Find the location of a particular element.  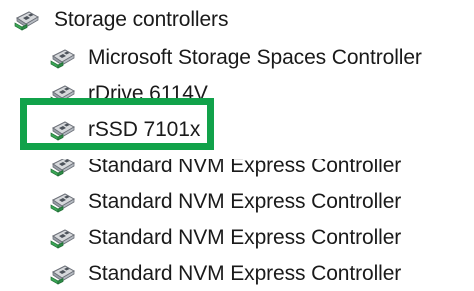

tree-category-storage-controllers: Storage controllers is located at coordinates (121, 20).